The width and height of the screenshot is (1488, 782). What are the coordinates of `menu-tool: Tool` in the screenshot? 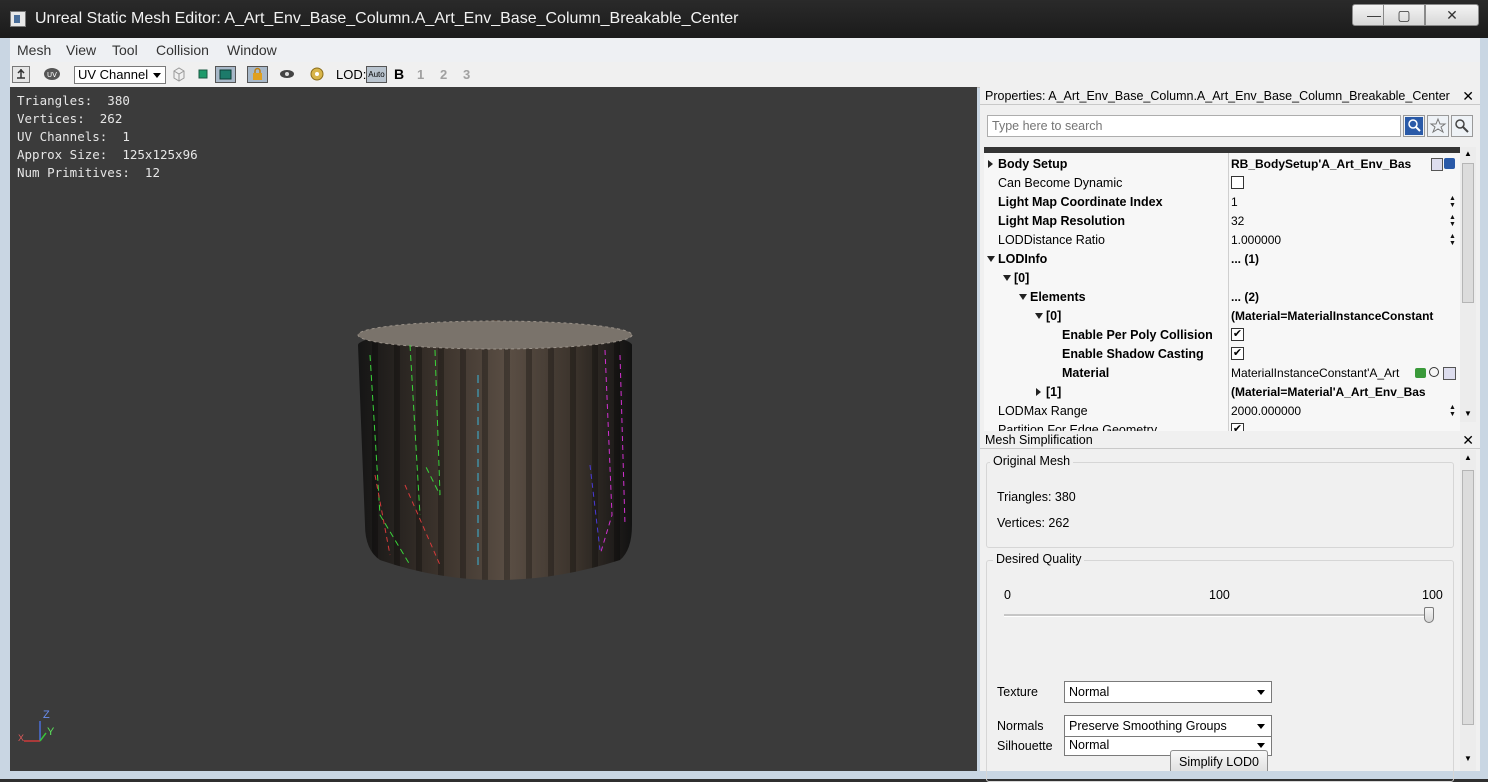 It's located at (125, 50).